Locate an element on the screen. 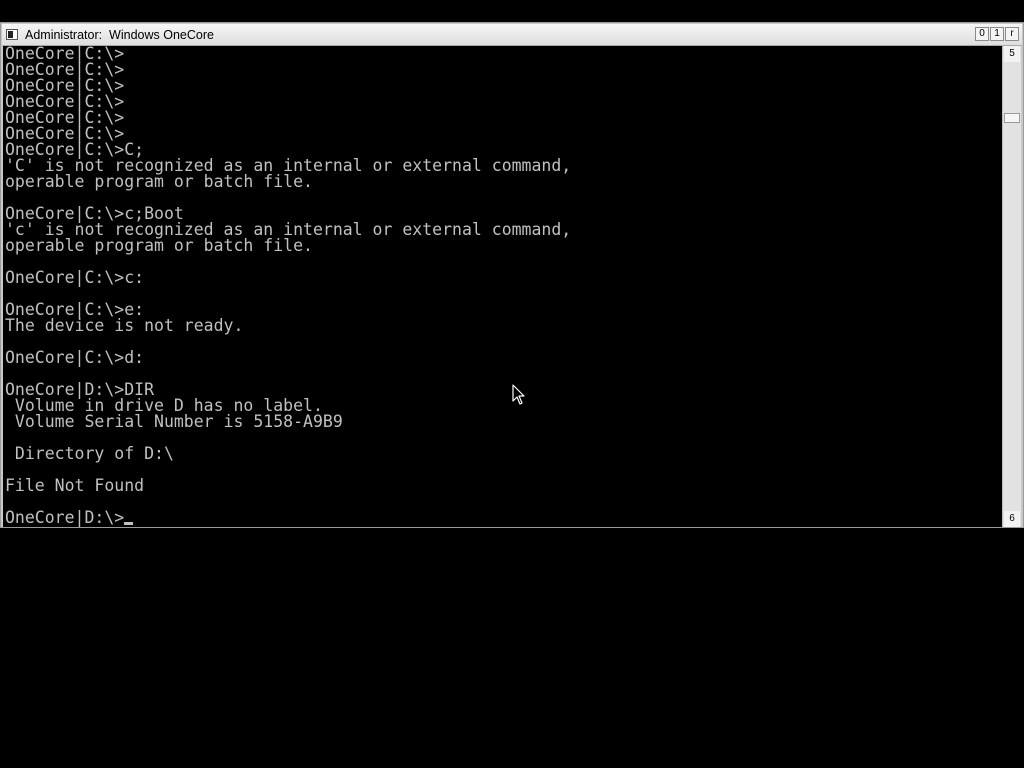 The height and width of the screenshot is (768, 1024). vertical-scrollbar: 5 6 is located at coordinates (1011, 286).